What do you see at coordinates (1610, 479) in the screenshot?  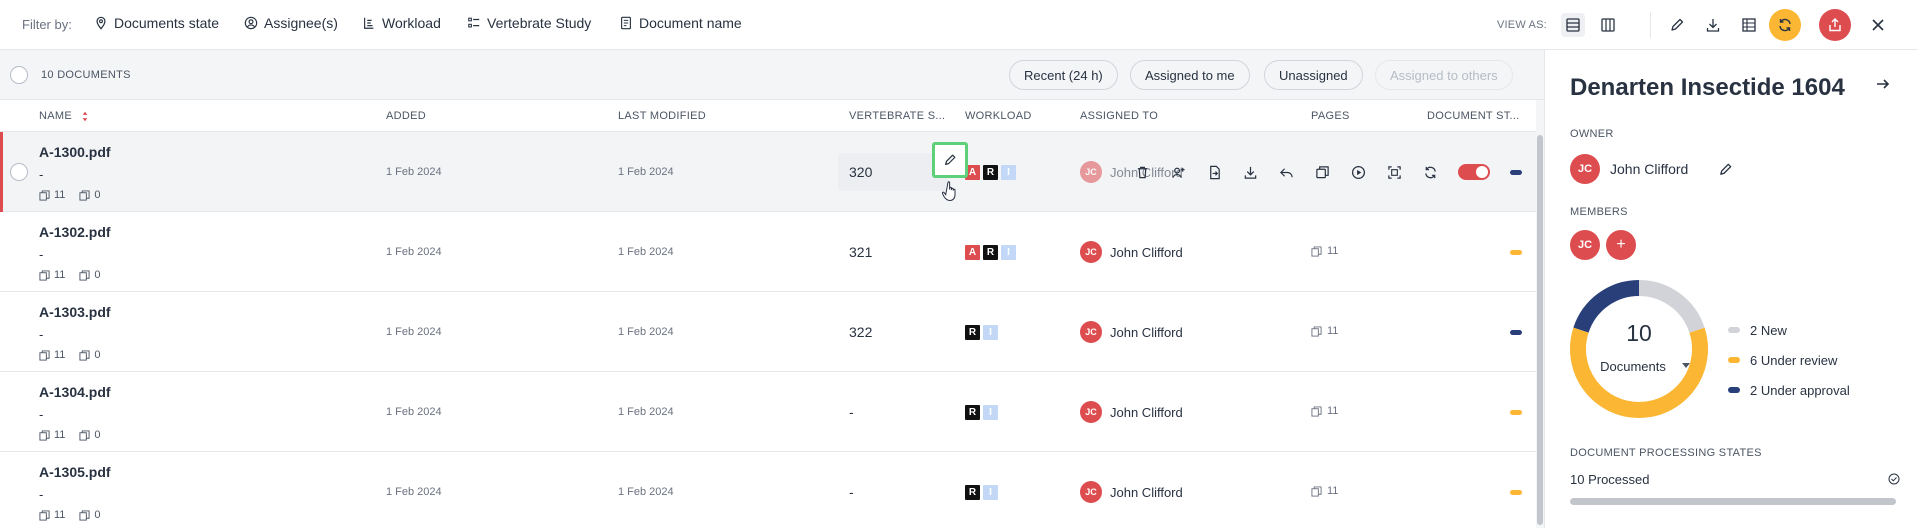 I see `processed-count: 10 Processed` at bounding box center [1610, 479].